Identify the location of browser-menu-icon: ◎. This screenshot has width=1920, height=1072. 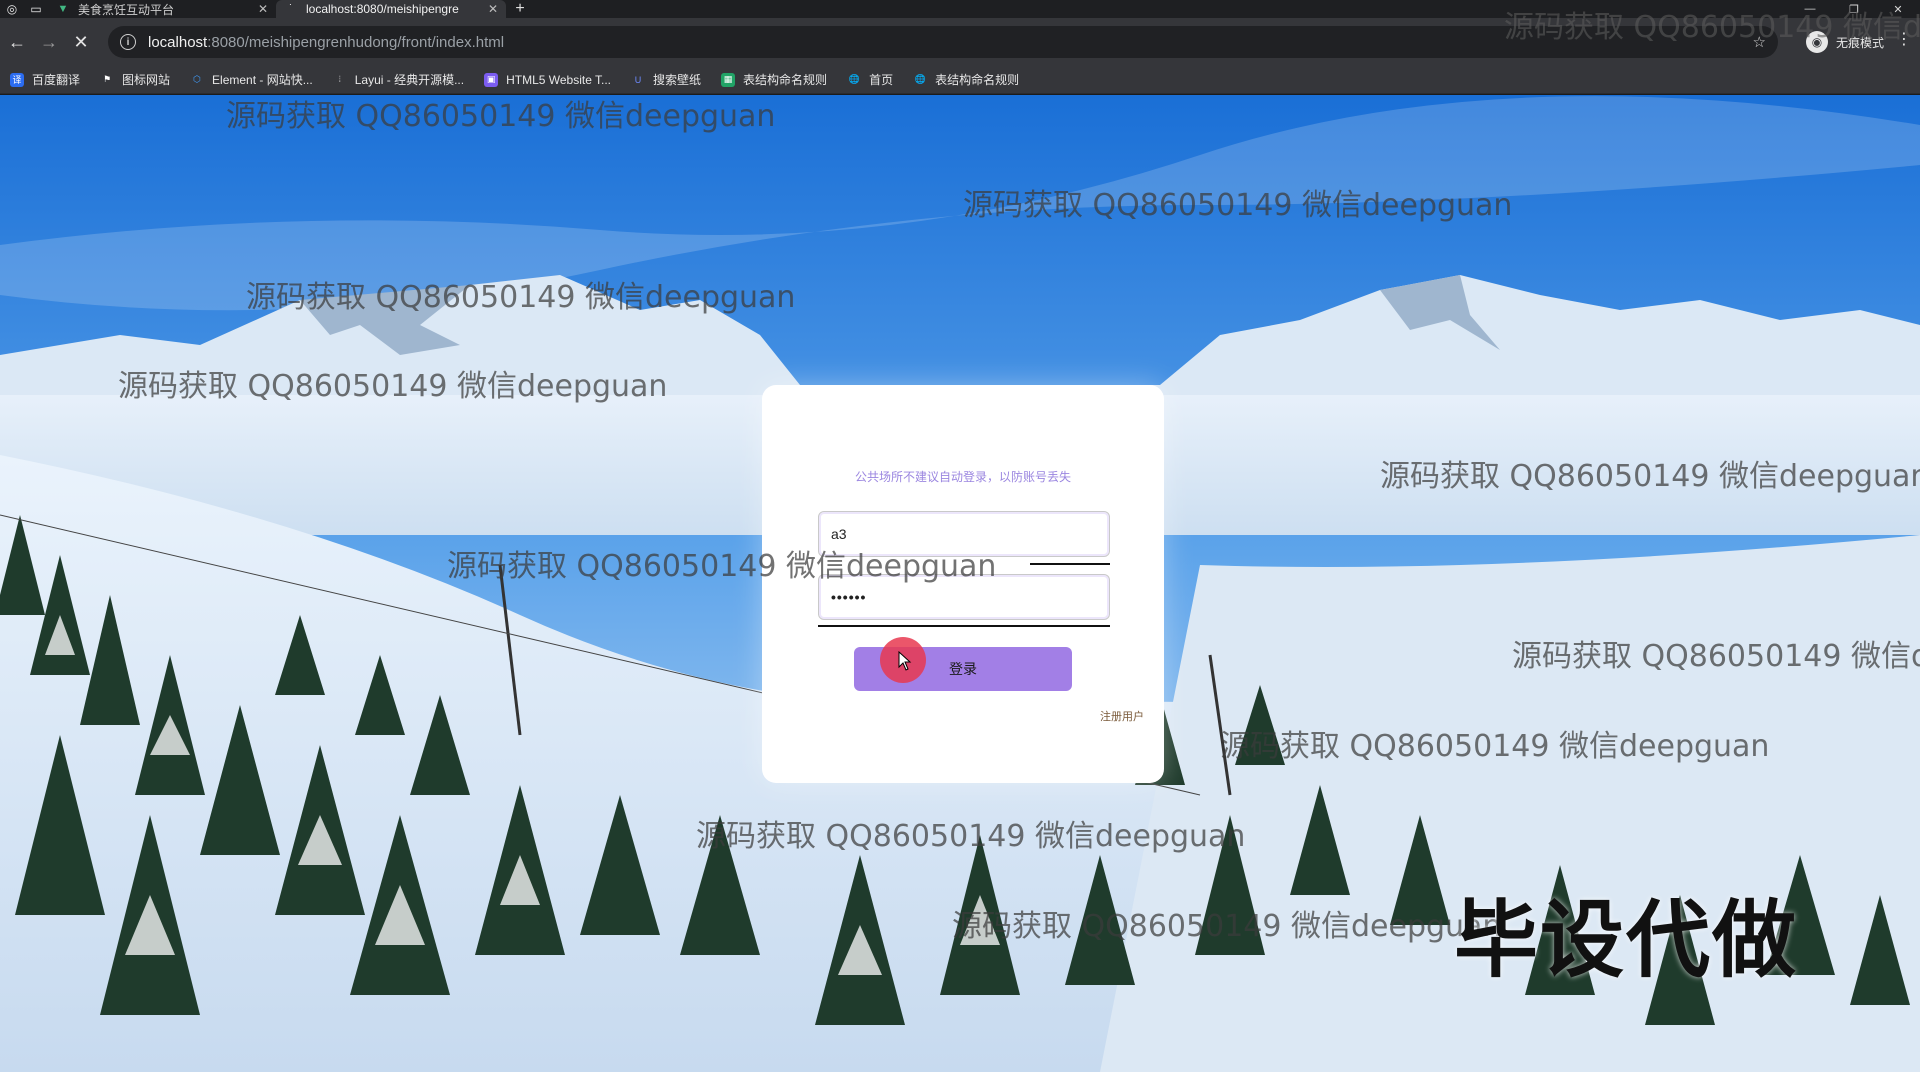
(12, 9).